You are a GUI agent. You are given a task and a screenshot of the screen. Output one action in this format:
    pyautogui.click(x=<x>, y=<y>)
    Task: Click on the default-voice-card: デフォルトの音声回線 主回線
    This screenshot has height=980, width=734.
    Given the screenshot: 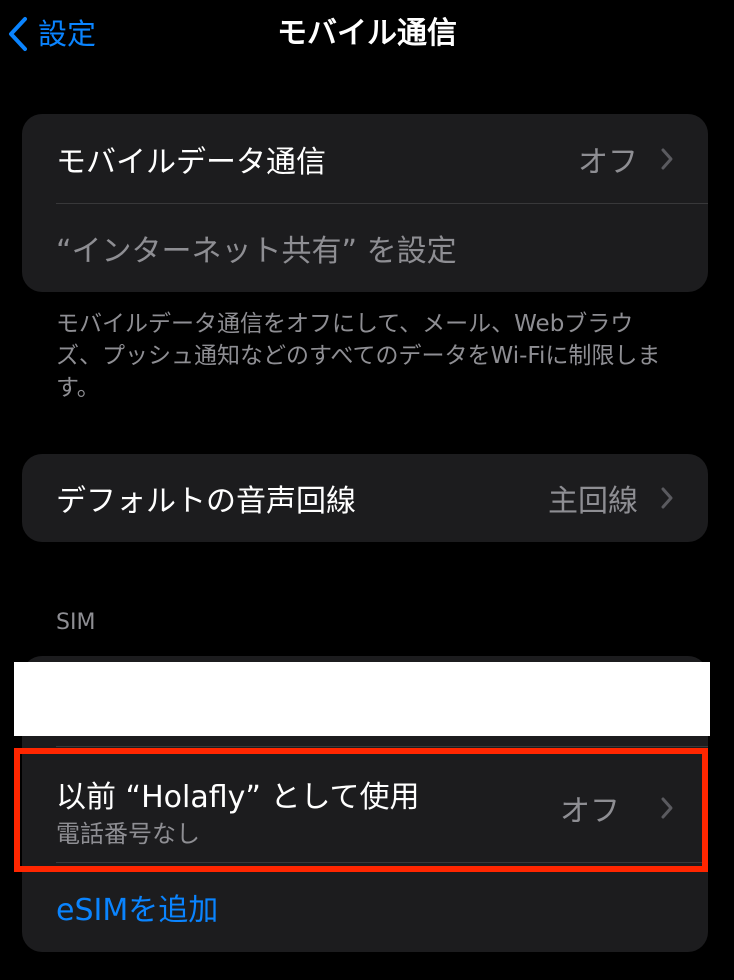 What is the action you would take?
    pyautogui.click(x=365, y=498)
    